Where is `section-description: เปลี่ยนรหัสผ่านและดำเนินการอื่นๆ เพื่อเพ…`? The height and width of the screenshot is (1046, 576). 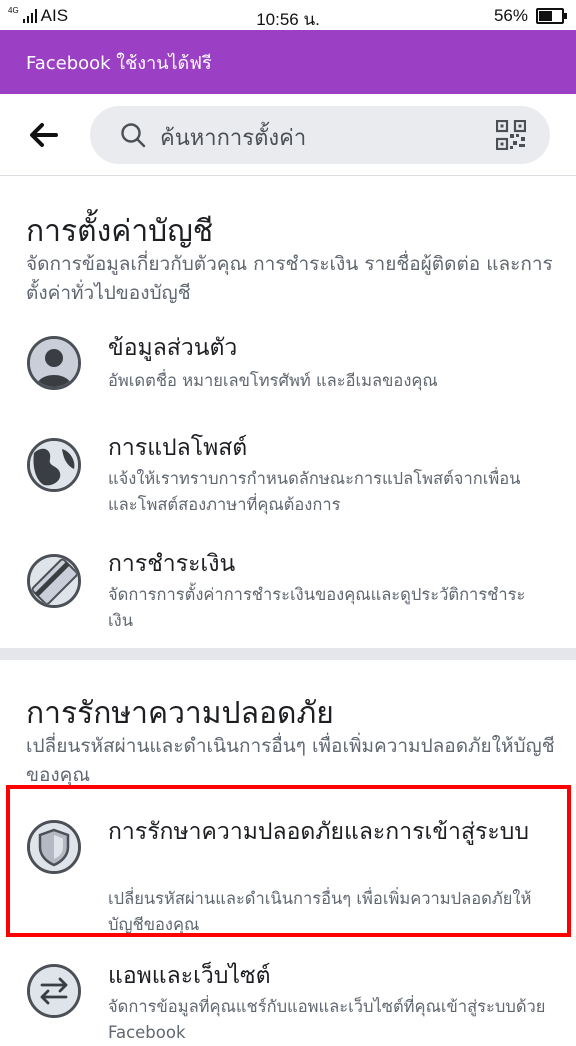 section-description: เปลี่ยนรหัสผ่านและดำเนินการอื่นๆ เพื่อเพ… is located at coordinates (290, 760).